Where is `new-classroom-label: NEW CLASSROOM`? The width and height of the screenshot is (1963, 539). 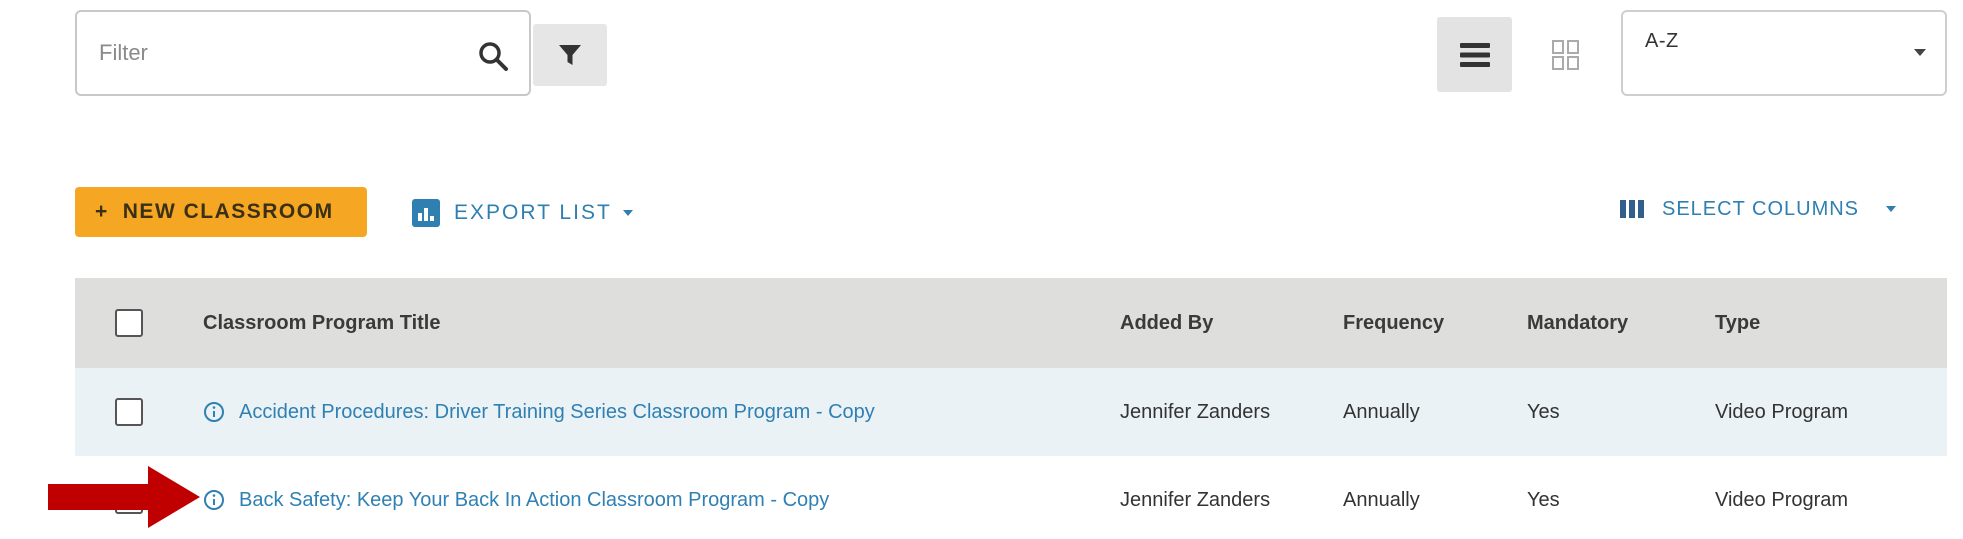 new-classroom-label: NEW CLASSROOM is located at coordinates (228, 211).